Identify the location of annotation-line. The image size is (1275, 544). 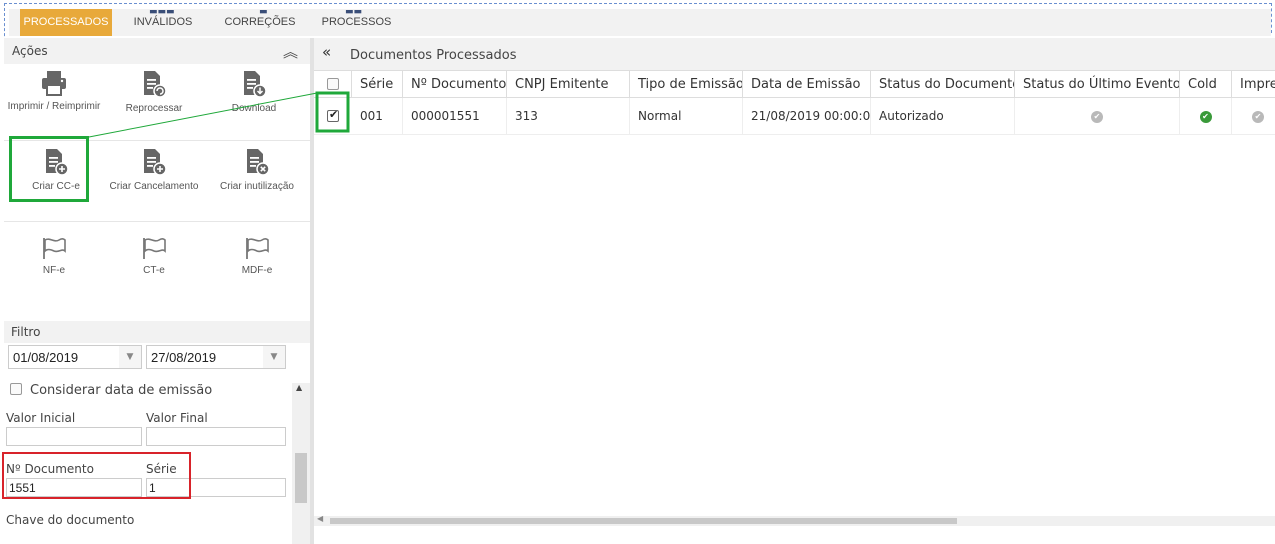
(203, 115).